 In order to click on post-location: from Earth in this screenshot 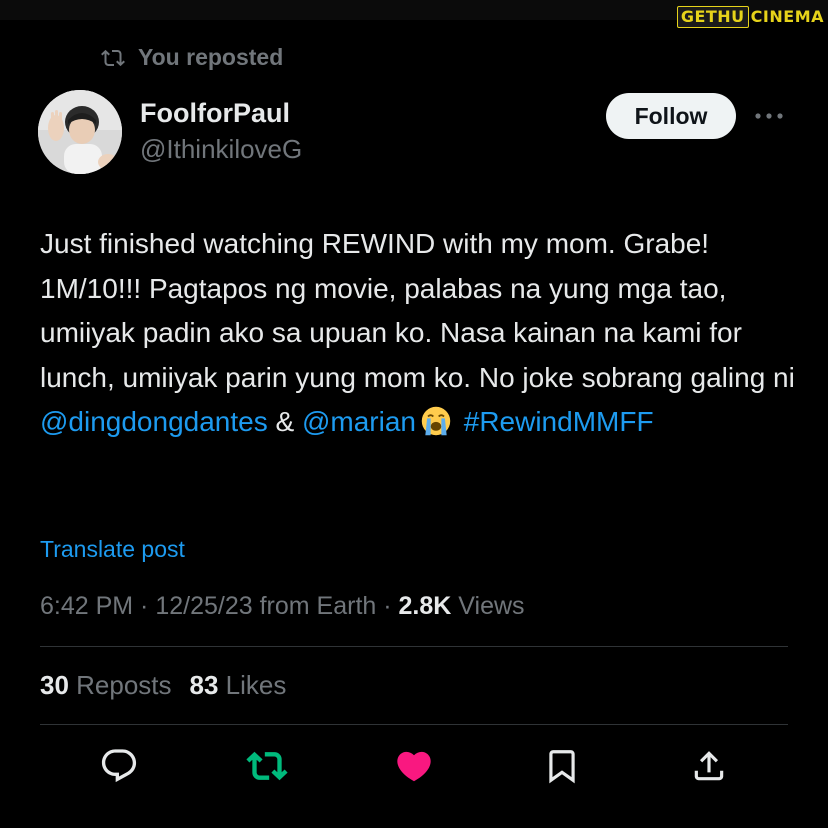, I will do `click(314, 606)`.